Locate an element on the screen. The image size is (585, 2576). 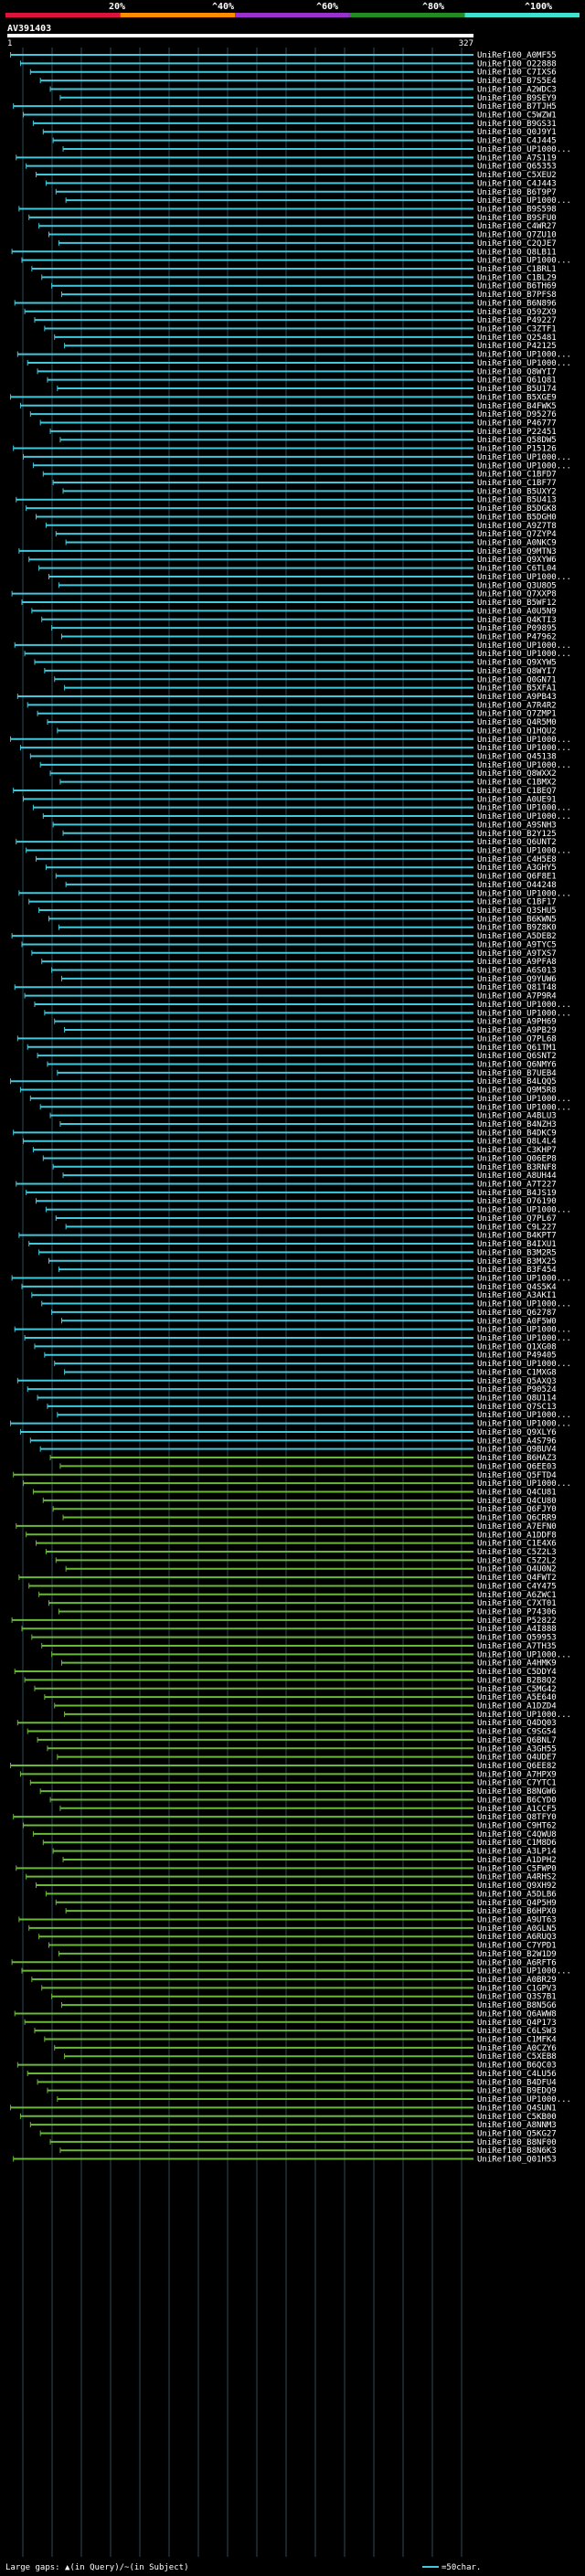
legend-scale-label: =50char. is located at coordinates (461, 2567).